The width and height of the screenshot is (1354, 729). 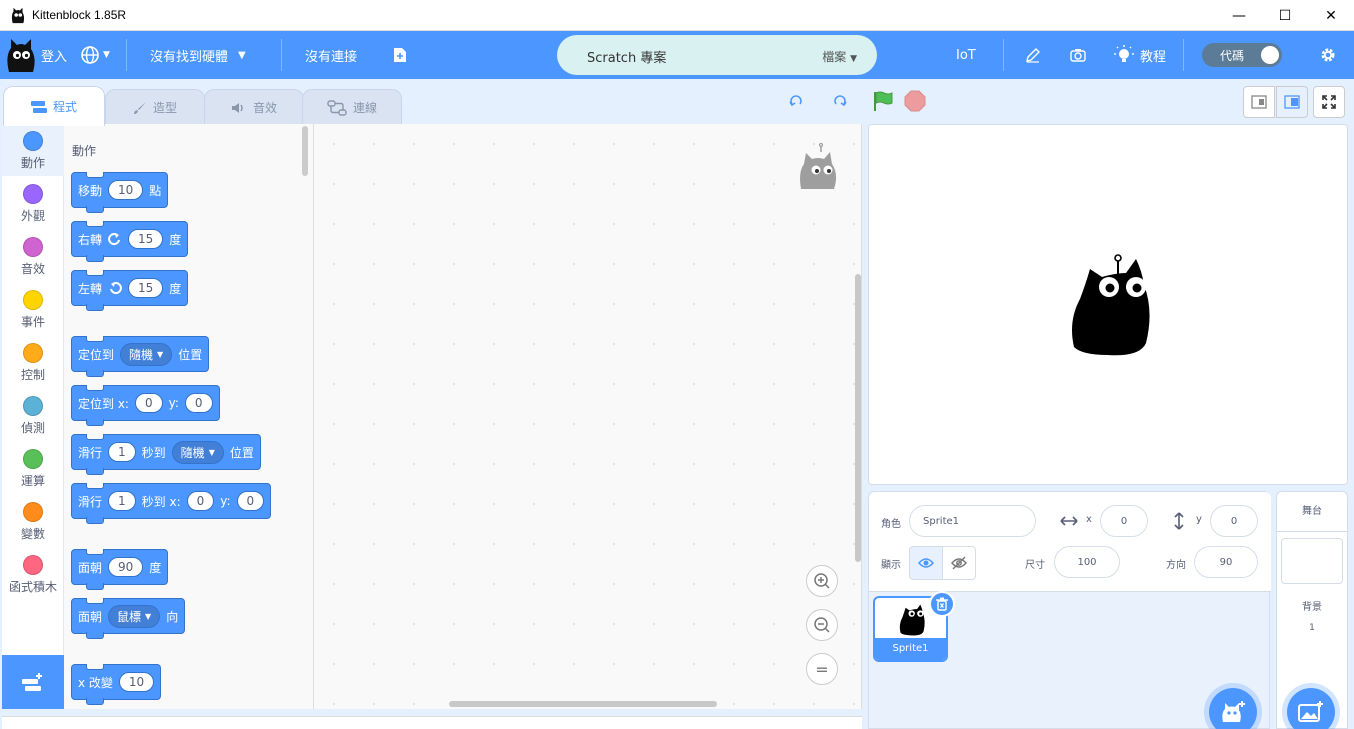 I want to click on category-events: 事件, so click(x=33, y=310).